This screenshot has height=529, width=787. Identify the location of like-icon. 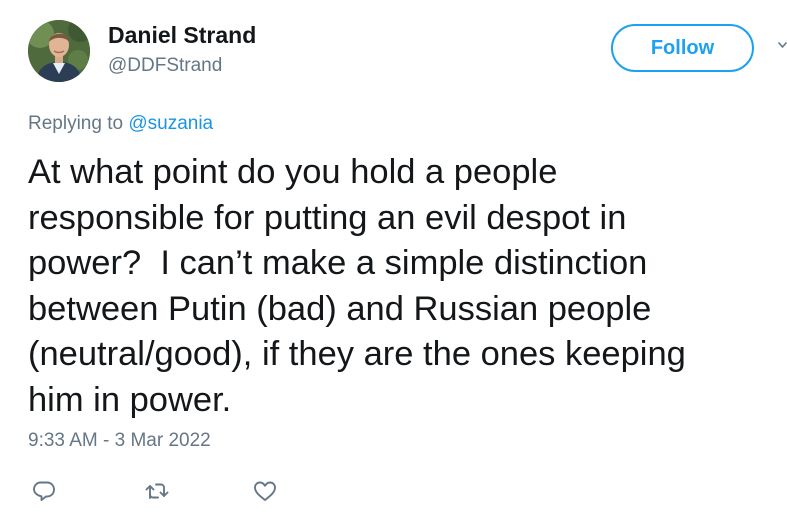
(265, 491).